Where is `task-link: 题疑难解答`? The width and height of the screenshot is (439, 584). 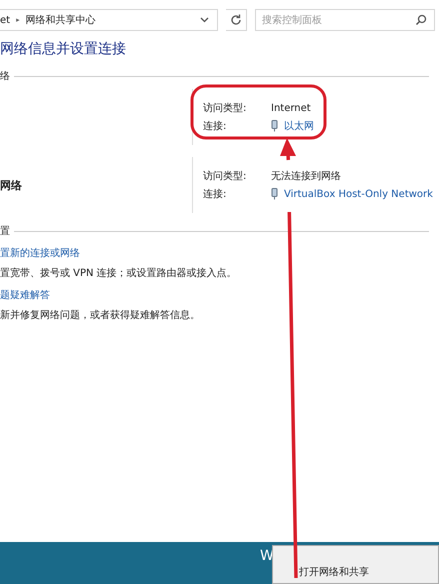
task-link: 题疑难解答 is located at coordinates (25, 295).